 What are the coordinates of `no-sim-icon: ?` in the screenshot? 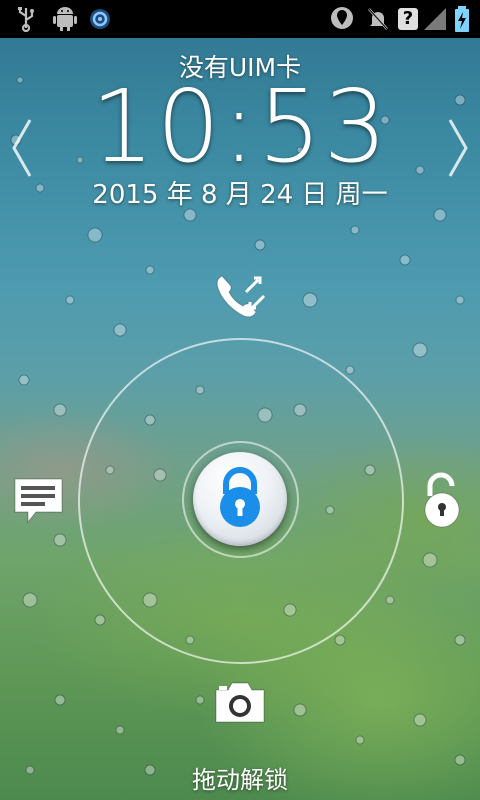 It's located at (408, 19).